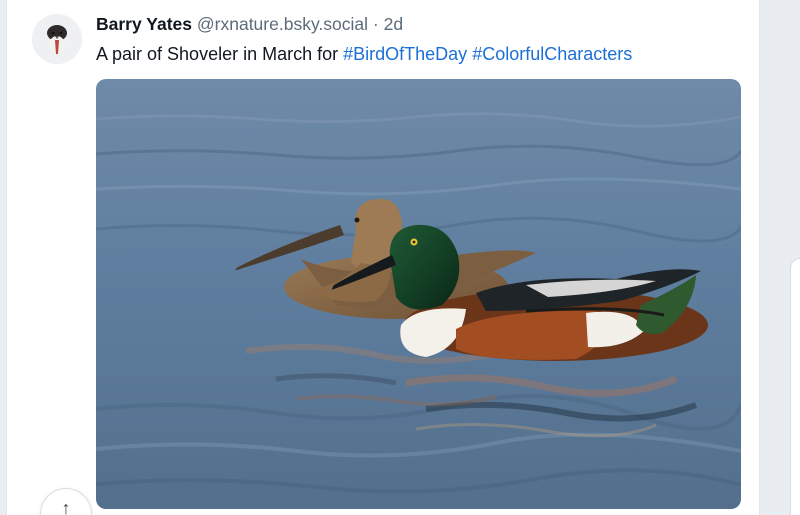  What do you see at coordinates (393, 24) in the screenshot?
I see `post-timestamp: 2d` at bounding box center [393, 24].